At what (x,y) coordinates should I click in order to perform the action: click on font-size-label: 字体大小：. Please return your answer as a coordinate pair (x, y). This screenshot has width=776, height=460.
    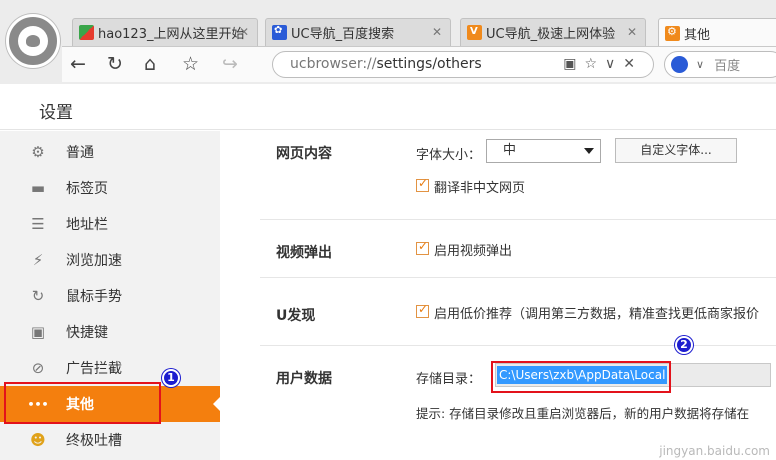
    Looking at the image, I should click on (449, 155).